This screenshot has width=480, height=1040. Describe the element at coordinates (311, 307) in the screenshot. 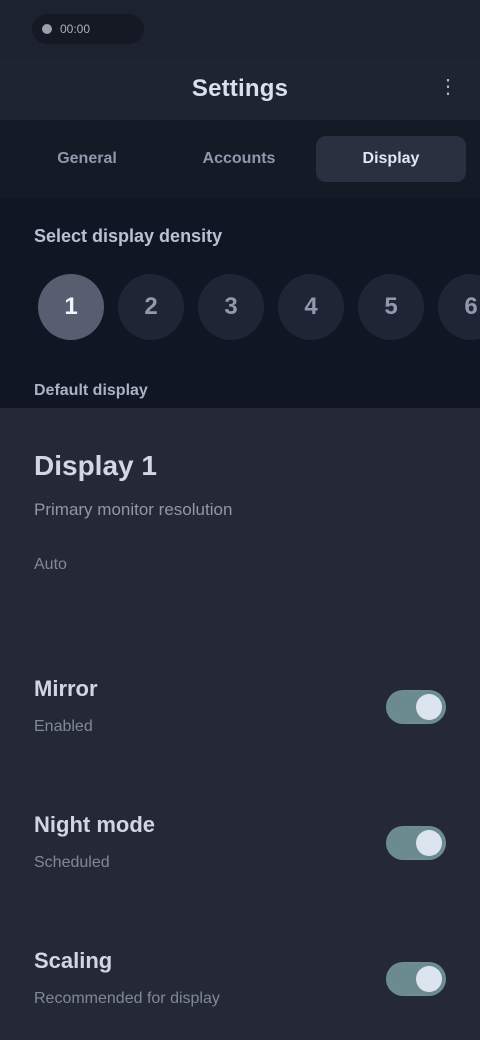

I see `density-chip: 4` at that location.